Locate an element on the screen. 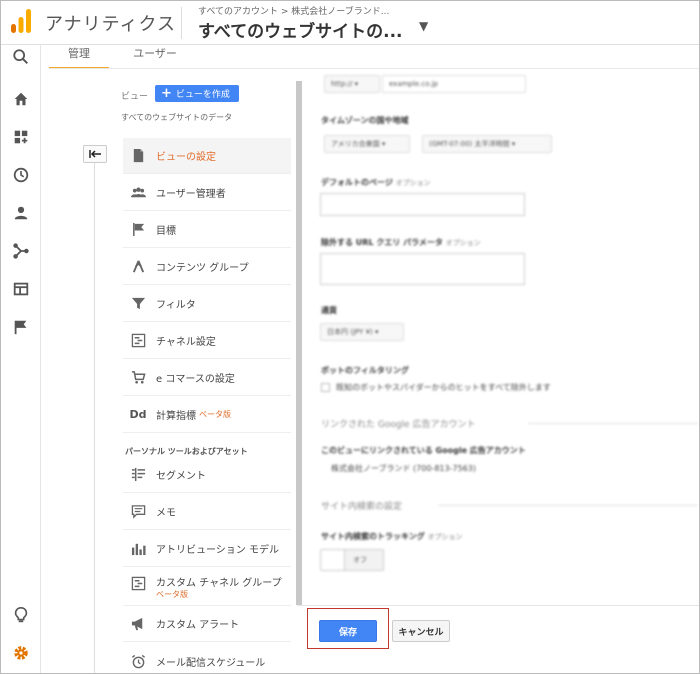 The image size is (700, 674). cancel-button: キャンセル is located at coordinates (421, 631).